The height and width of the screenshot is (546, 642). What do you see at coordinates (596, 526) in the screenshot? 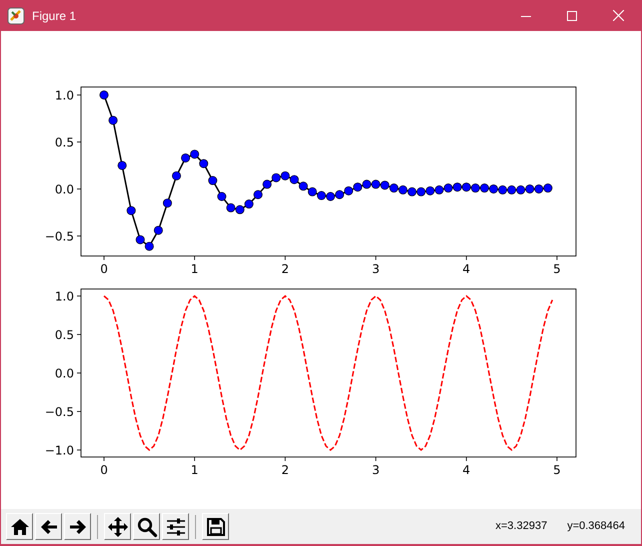
I see `cursor-coordinate: y=0.368464` at bounding box center [596, 526].